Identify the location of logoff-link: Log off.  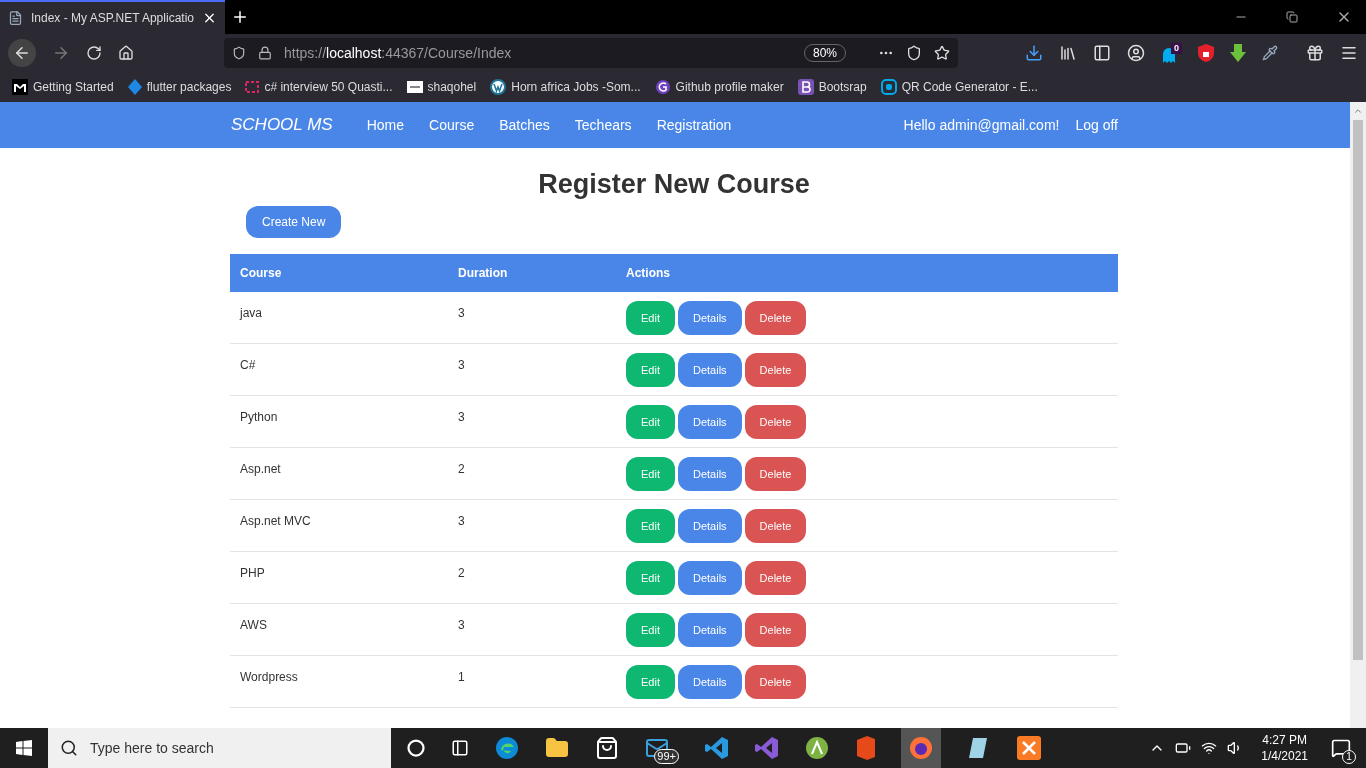
(1096, 125).